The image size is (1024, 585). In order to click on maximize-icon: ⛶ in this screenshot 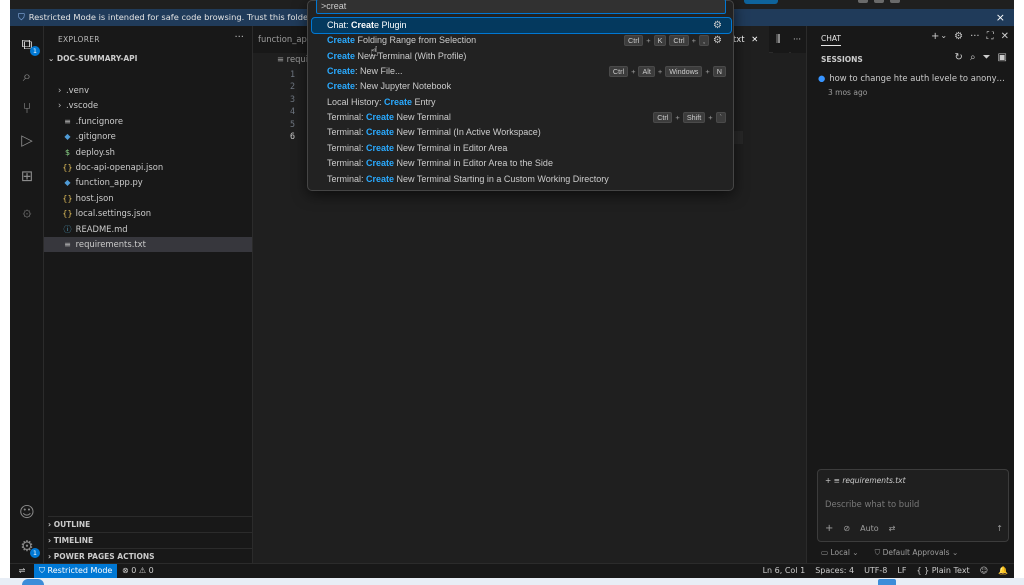, I will do `click(990, 36)`.